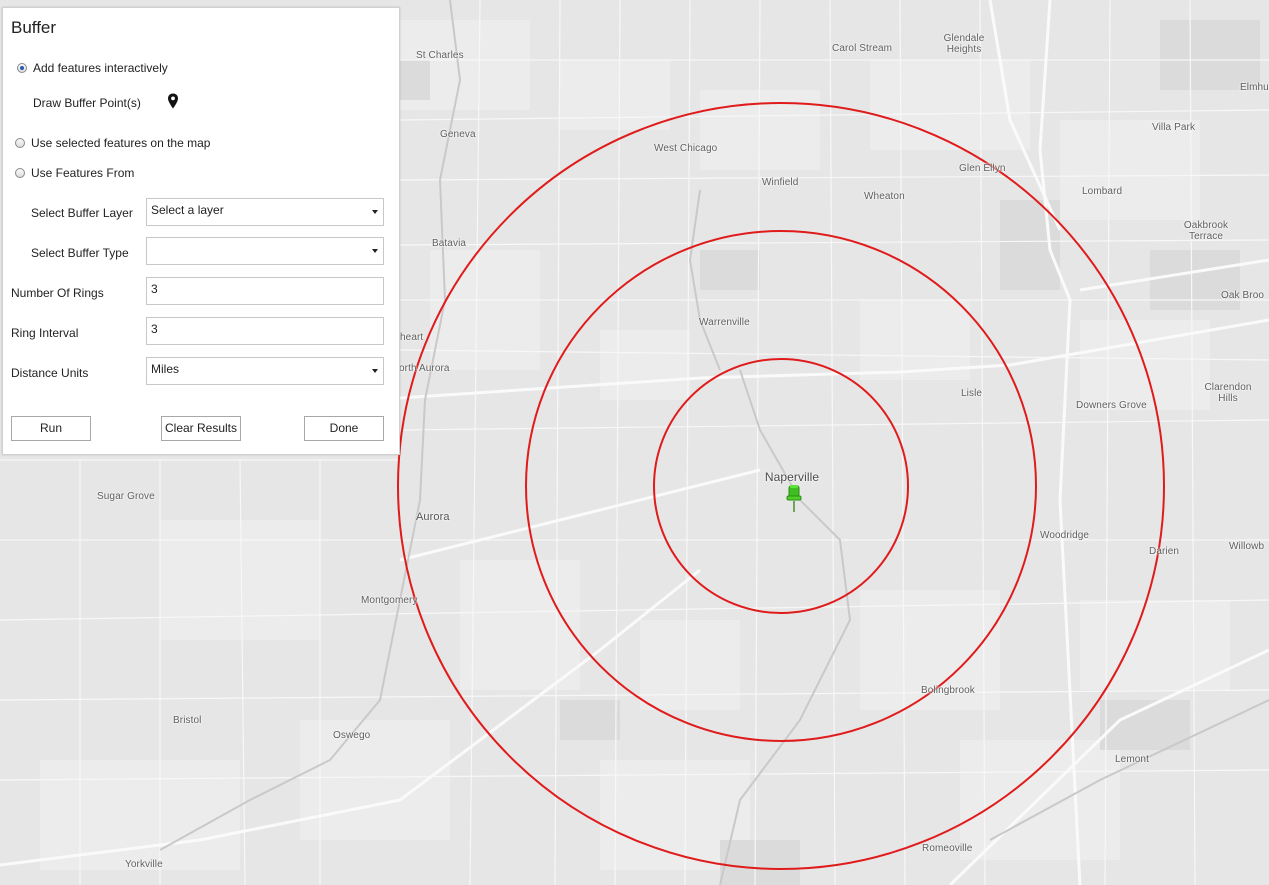  I want to click on place-label: Yorkville, so click(144, 864).